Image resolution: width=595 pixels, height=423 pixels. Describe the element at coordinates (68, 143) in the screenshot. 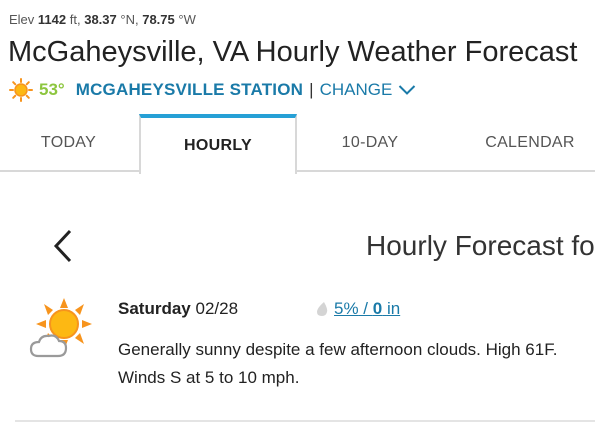

I see `tab-today: TODAY` at that location.